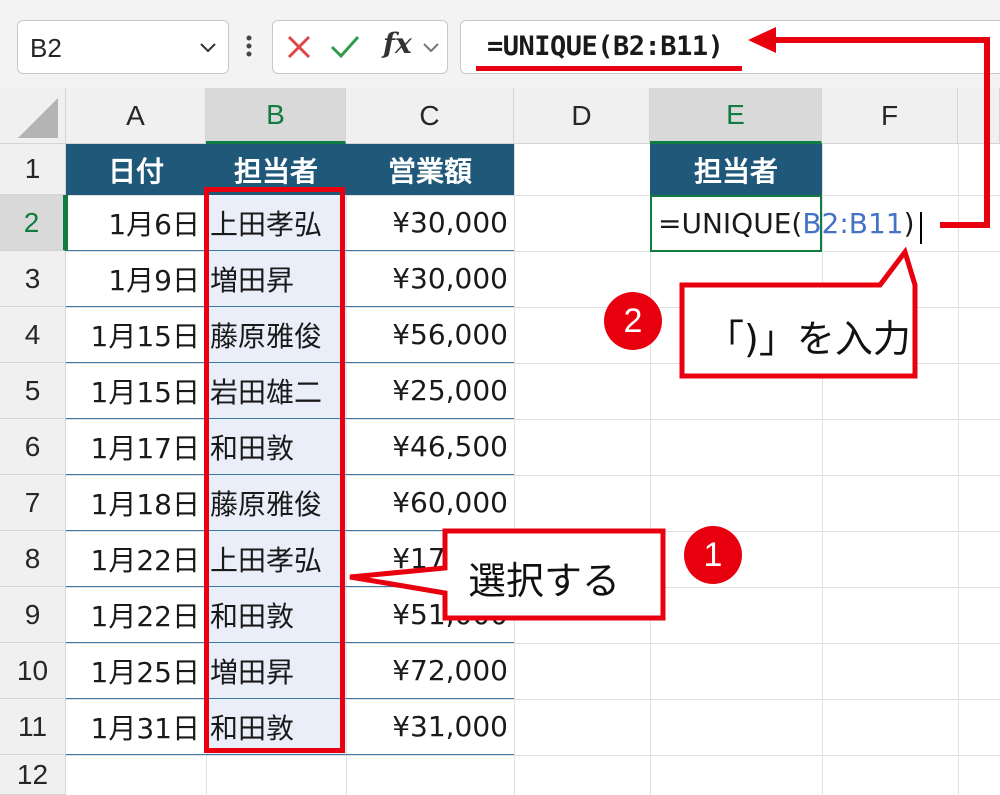  I want to click on step-2-badge: 2, so click(633, 321).